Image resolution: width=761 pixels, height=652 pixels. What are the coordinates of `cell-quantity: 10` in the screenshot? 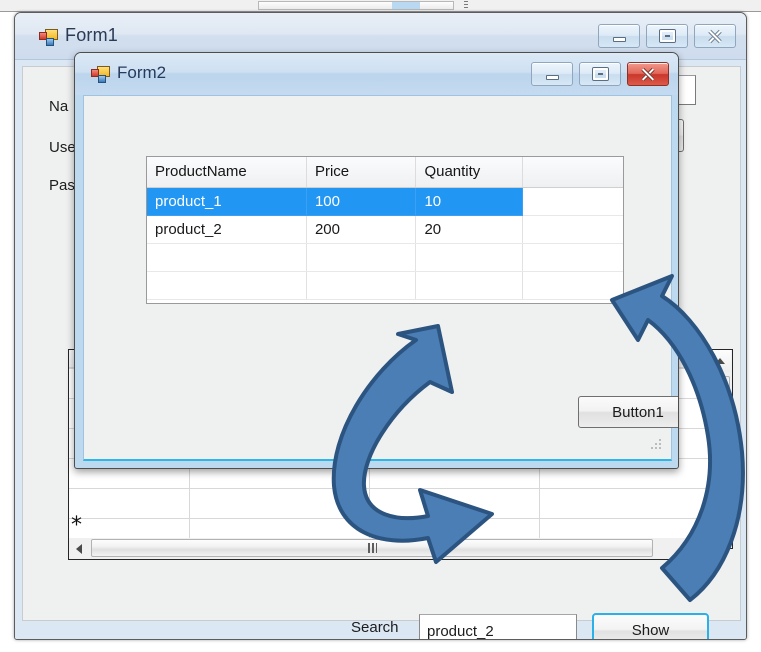 It's located at (469, 201).